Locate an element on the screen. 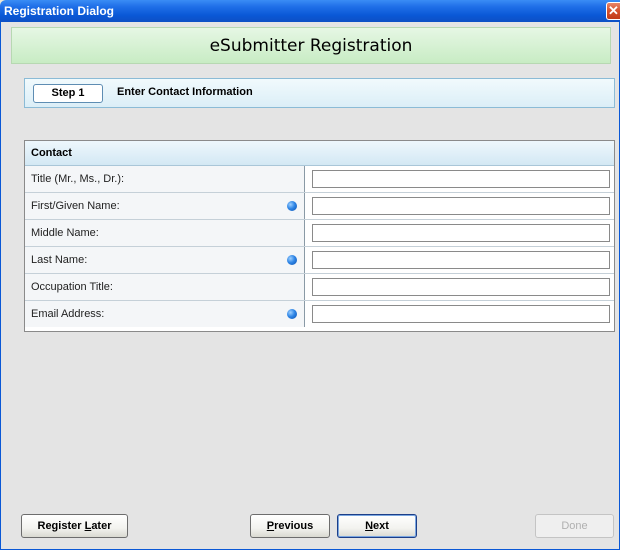 Image resolution: width=620 pixels, height=550 pixels. field-label: Occupation Title: is located at coordinates (165, 287).